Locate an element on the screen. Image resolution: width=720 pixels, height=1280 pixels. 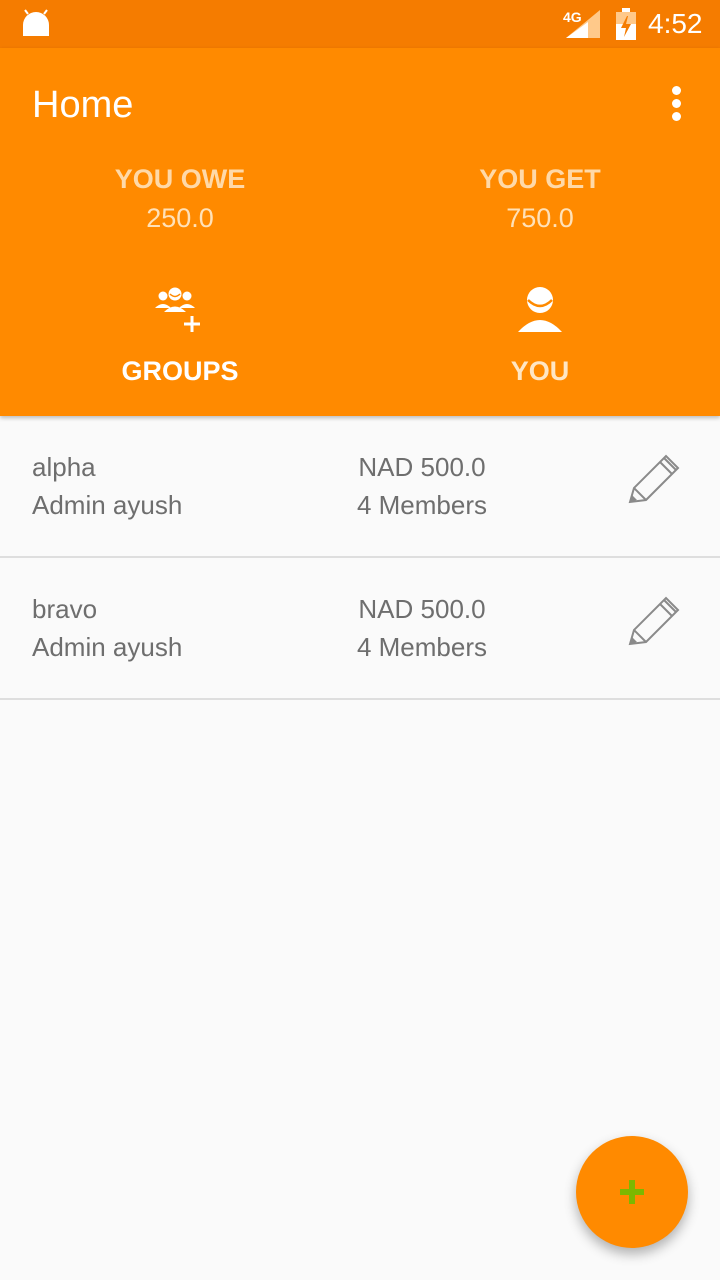
you-owe-summary: YOU OWE 250.0 is located at coordinates (180, 199).